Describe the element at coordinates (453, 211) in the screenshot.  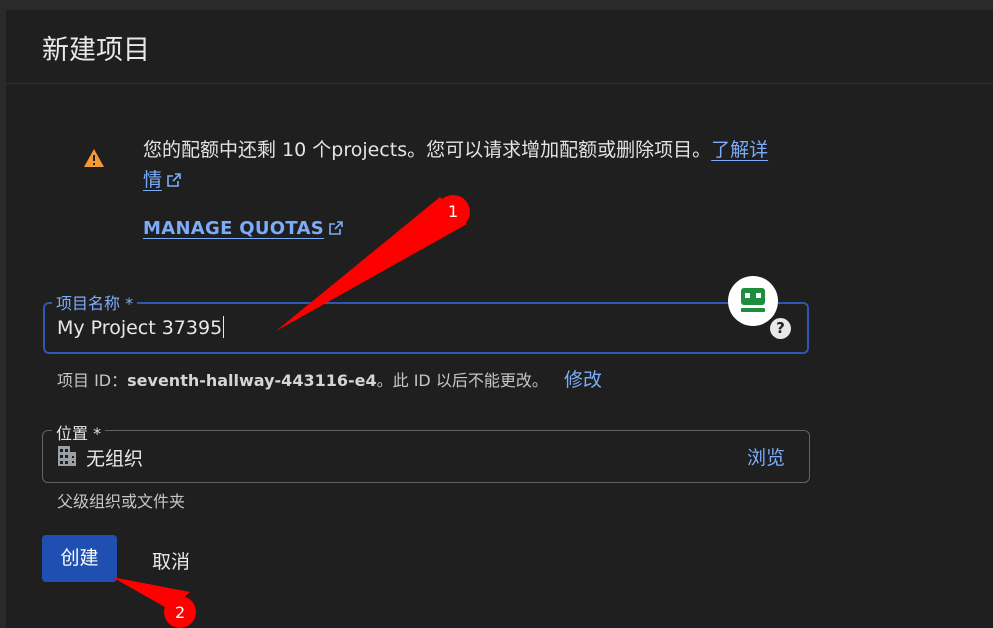
I see `annotation-number-1: 1` at that location.